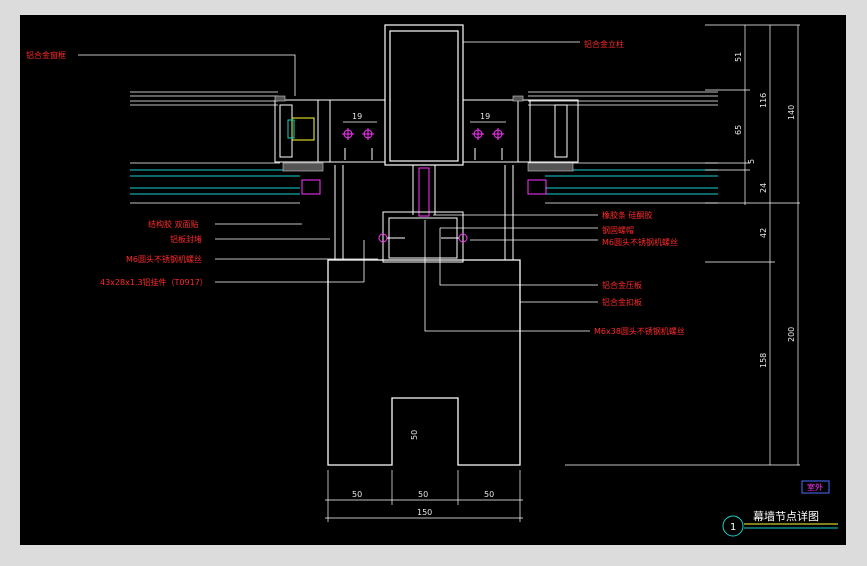 The image size is (867, 566). What do you see at coordinates (173, 224) in the screenshot?
I see `label-structural-glue: 结构胶 双面贴` at bounding box center [173, 224].